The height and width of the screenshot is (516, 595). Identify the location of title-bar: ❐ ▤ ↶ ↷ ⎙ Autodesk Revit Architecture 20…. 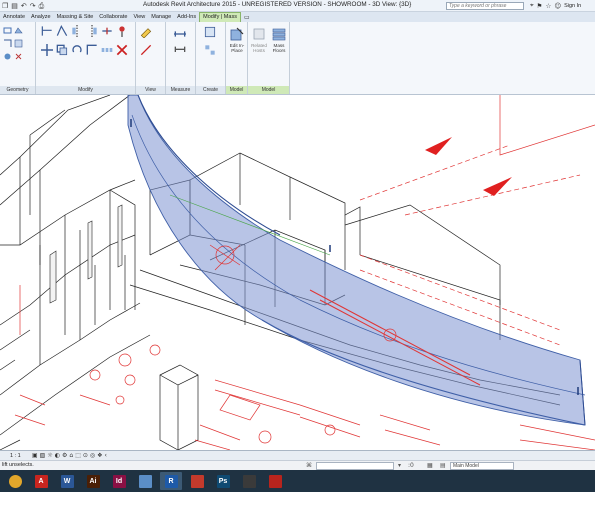
(297, 6).